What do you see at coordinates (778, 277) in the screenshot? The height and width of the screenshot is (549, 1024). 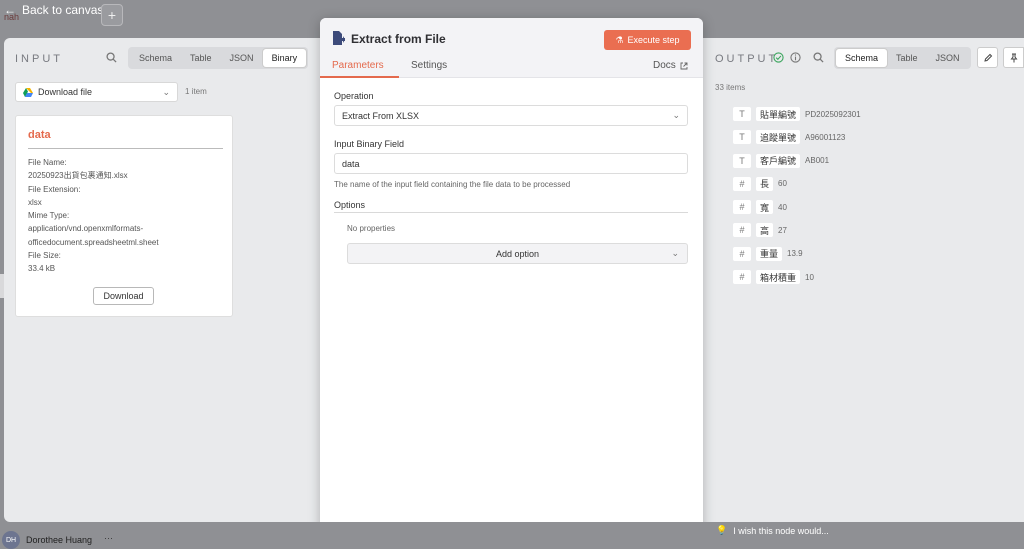 I see `schema-field-key: 箱材積重` at bounding box center [778, 277].